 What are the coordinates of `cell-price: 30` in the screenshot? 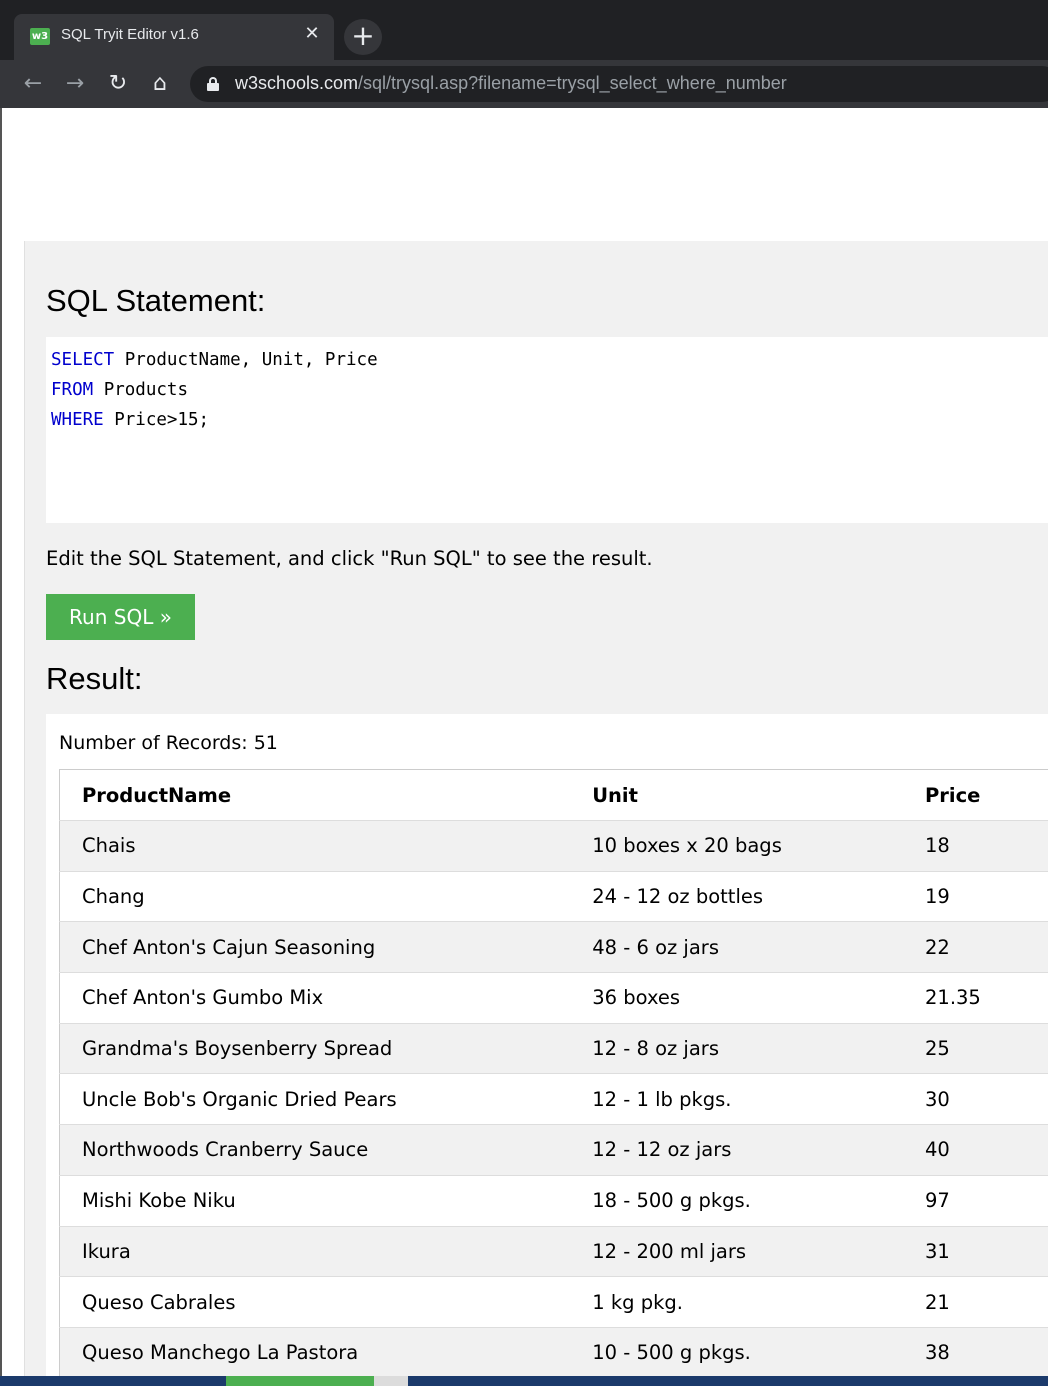 It's located at (975, 1099).